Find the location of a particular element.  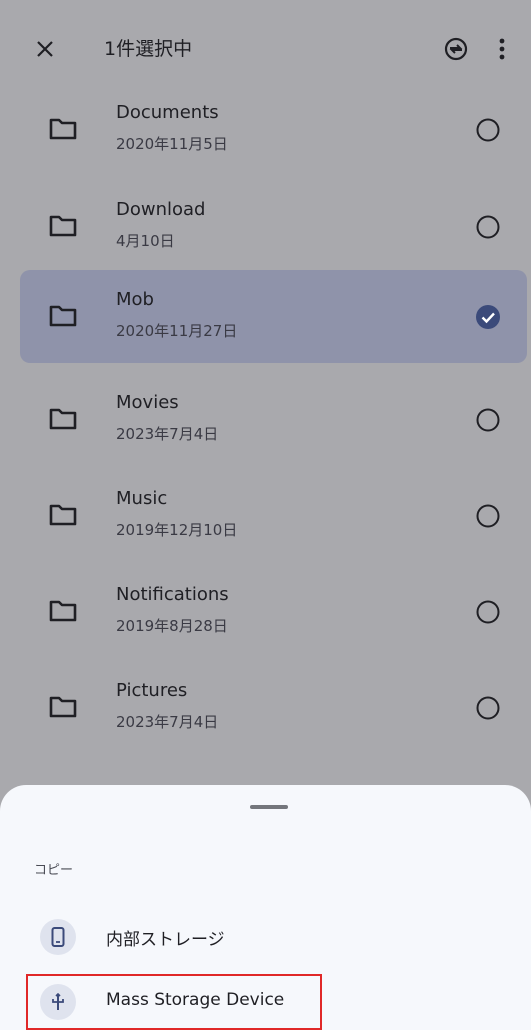

folder-date: 4月10日 is located at coordinates (145, 241).